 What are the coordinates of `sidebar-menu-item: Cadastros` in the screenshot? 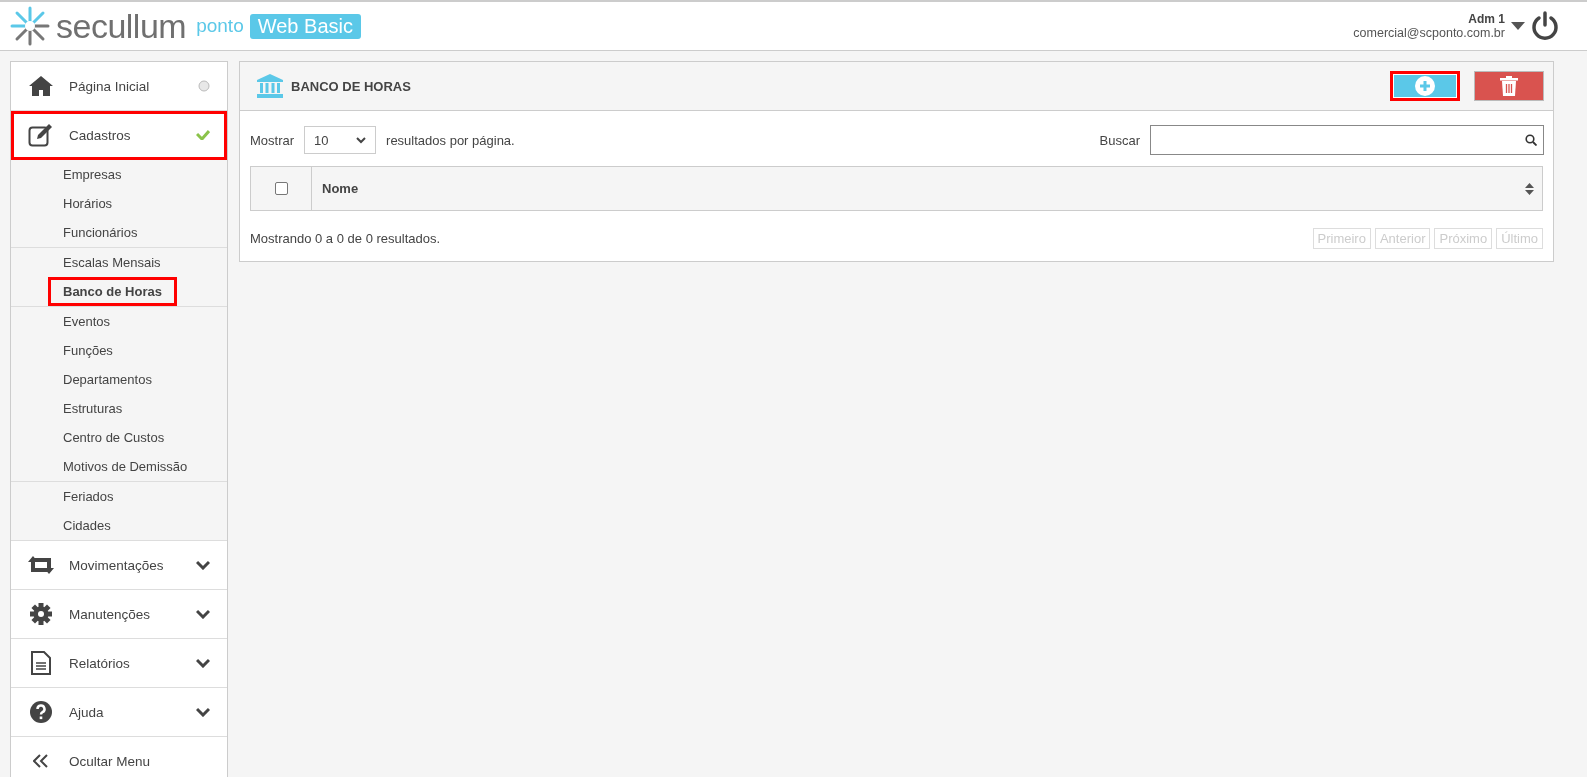 It's located at (119, 135).